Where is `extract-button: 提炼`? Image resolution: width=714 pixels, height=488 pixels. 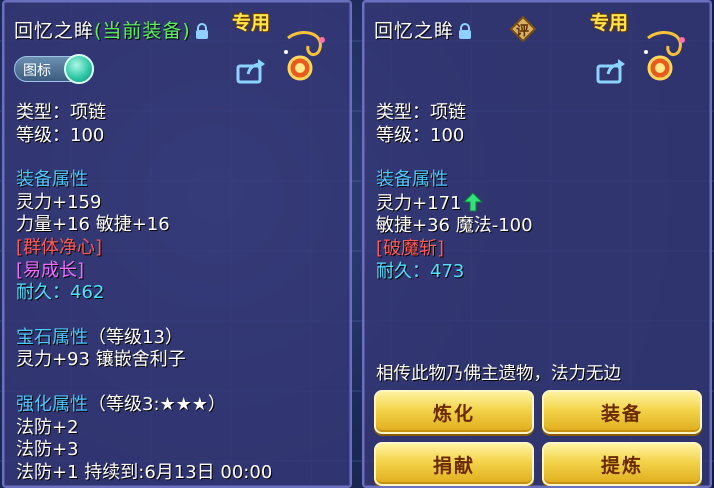 extract-button: 提炼 is located at coordinates (622, 464).